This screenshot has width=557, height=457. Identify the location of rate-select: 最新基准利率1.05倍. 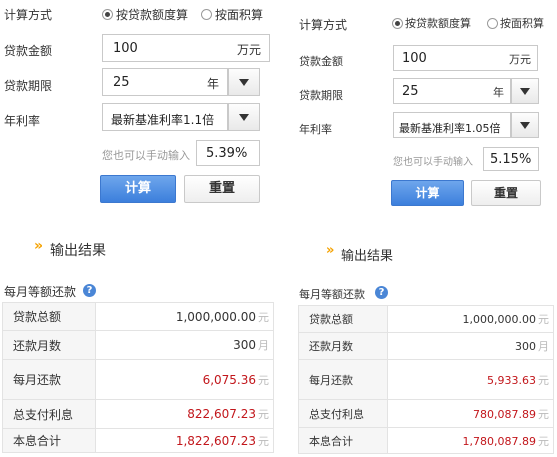
(452, 125).